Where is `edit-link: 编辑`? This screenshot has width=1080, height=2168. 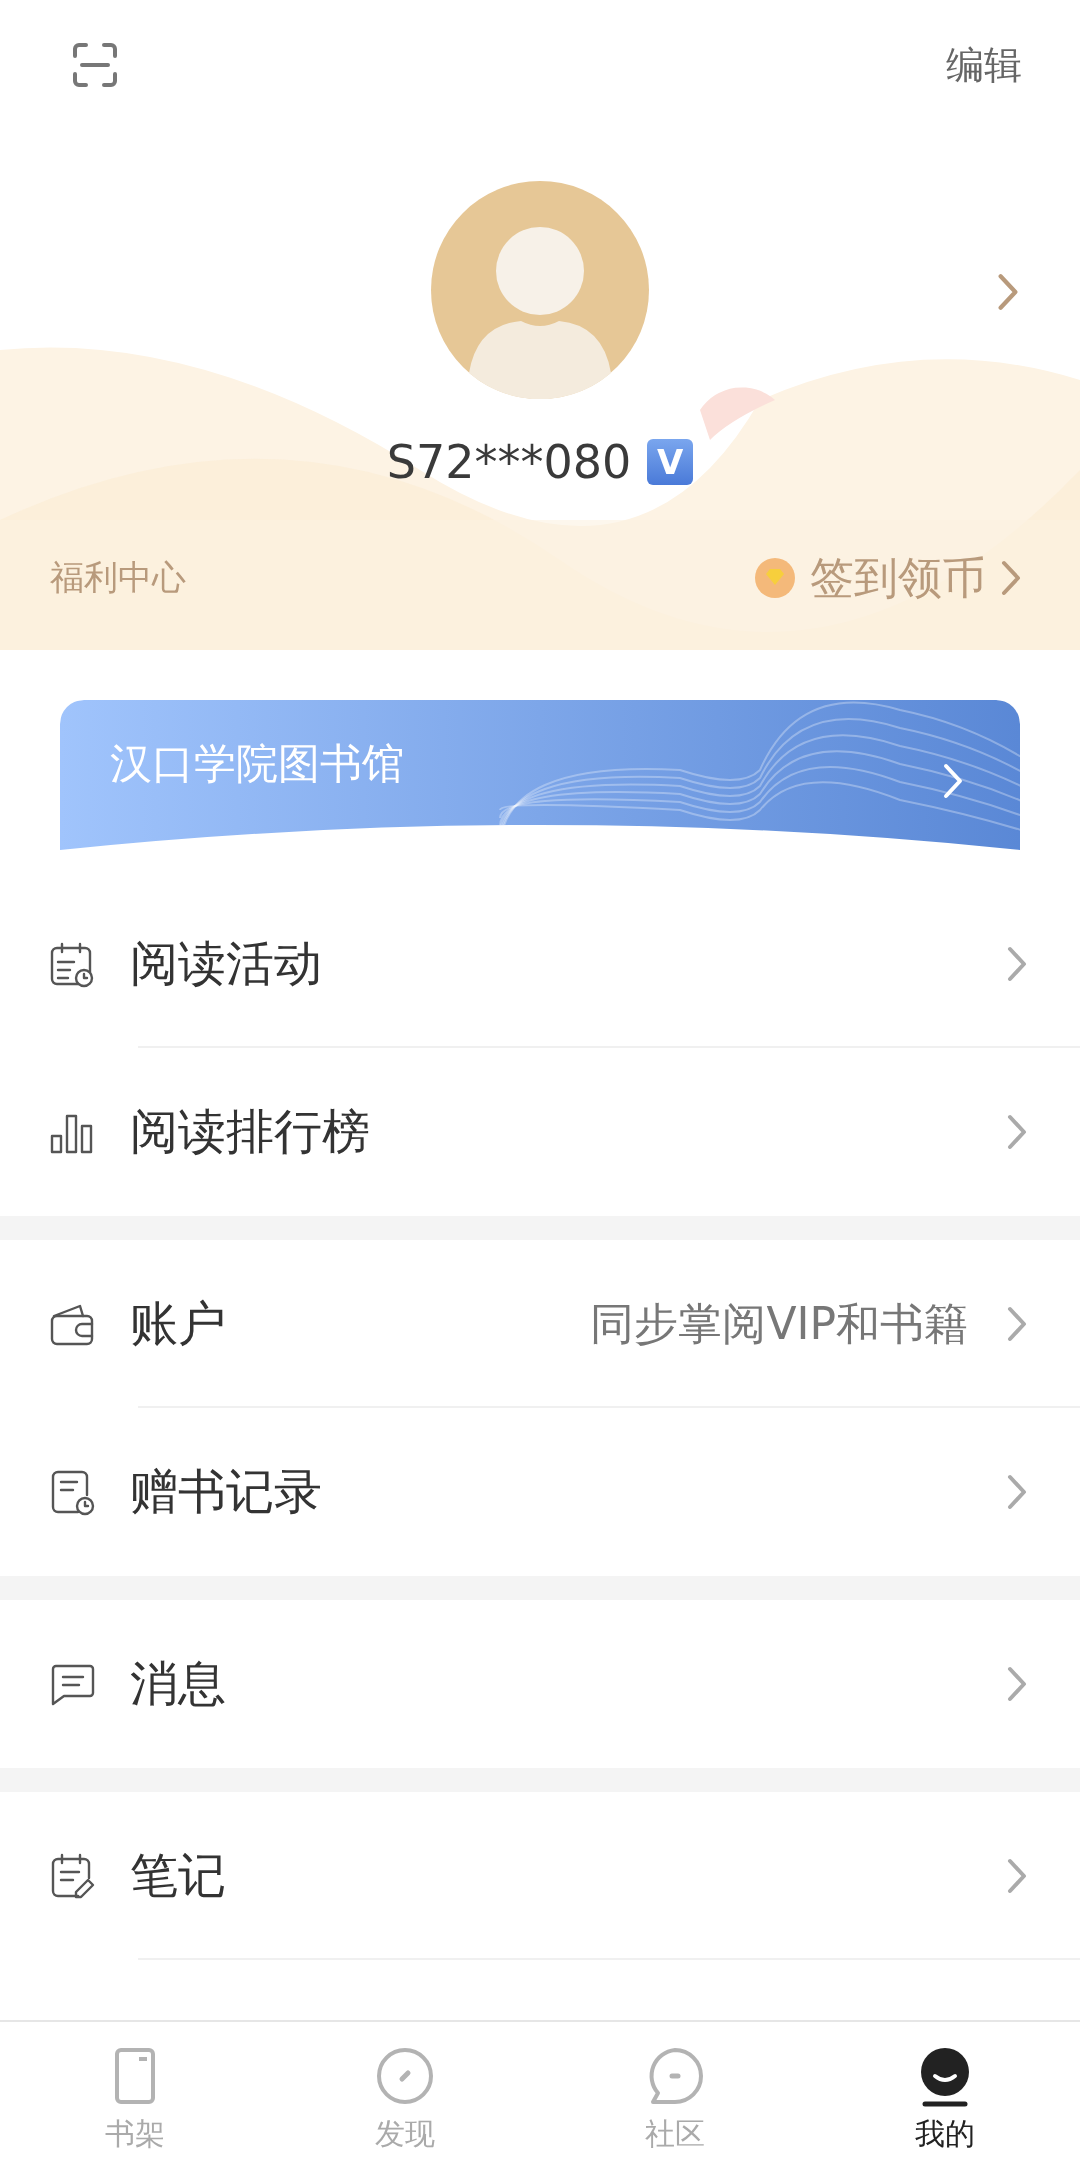
edit-link: 编辑 is located at coordinates (984, 65).